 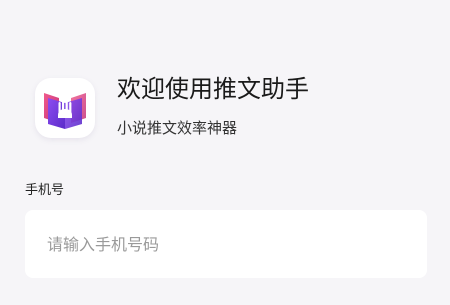 I want to click on phone-label: 手机号, so click(x=45, y=190).